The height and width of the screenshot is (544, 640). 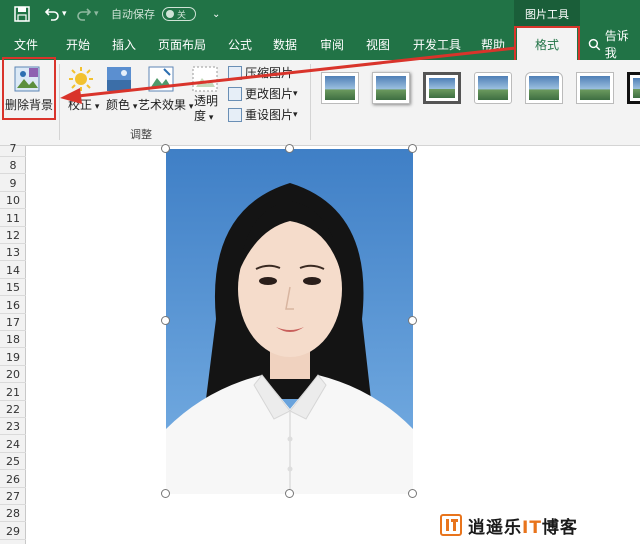 What do you see at coordinates (289, 148) in the screenshot?
I see `resize-handle-top` at bounding box center [289, 148].